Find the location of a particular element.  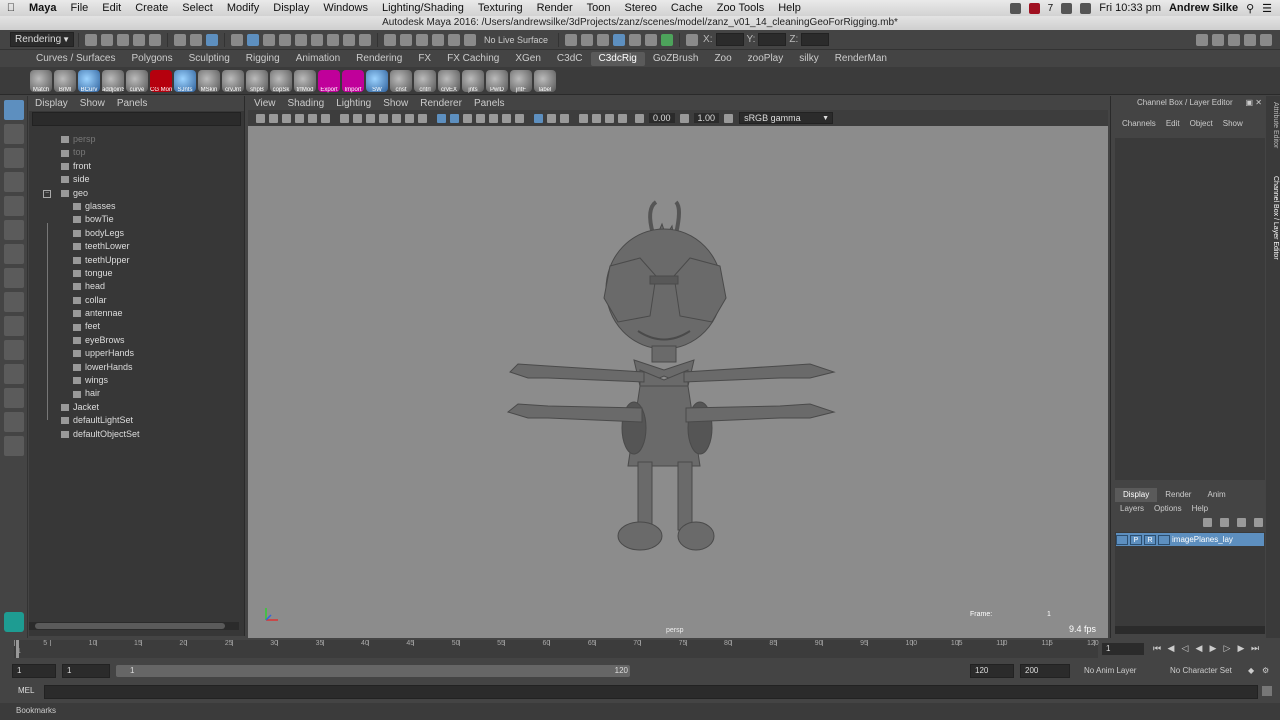

shelf-tab-sculpting: Sculpting is located at coordinates (209, 59).